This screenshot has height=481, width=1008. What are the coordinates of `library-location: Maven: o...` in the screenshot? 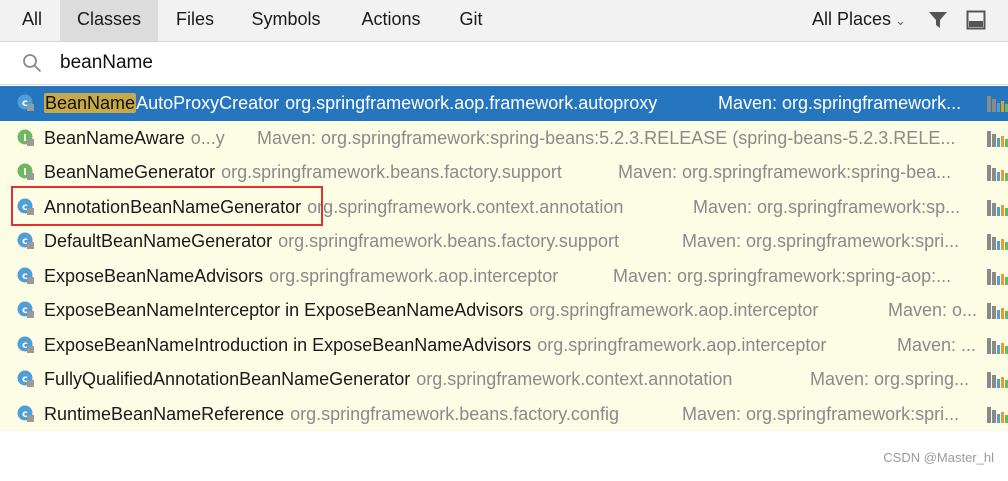 It's located at (933, 310).